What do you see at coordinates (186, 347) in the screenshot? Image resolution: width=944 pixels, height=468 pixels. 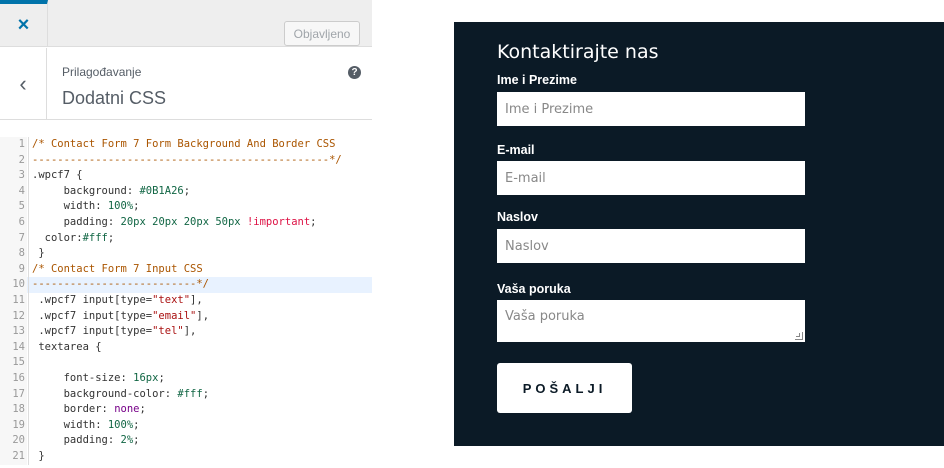 I see `code-line: 14 textarea {` at bounding box center [186, 347].